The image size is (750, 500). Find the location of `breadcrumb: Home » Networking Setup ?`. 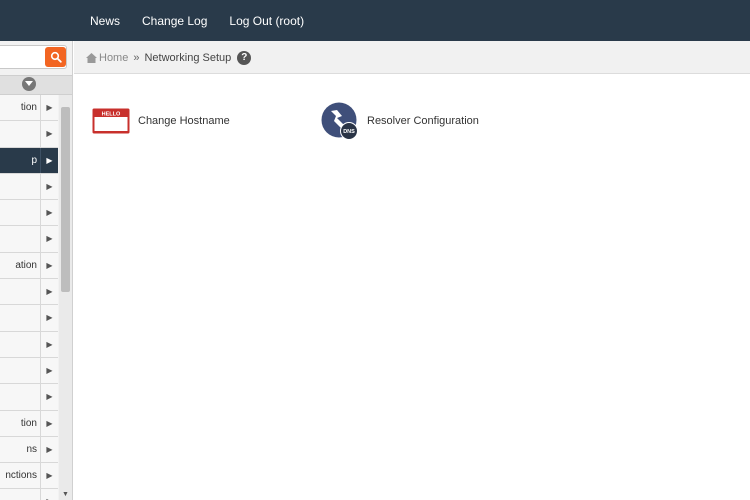

breadcrumb: Home » Networking Setup ? is located at coordinates (169, 57).